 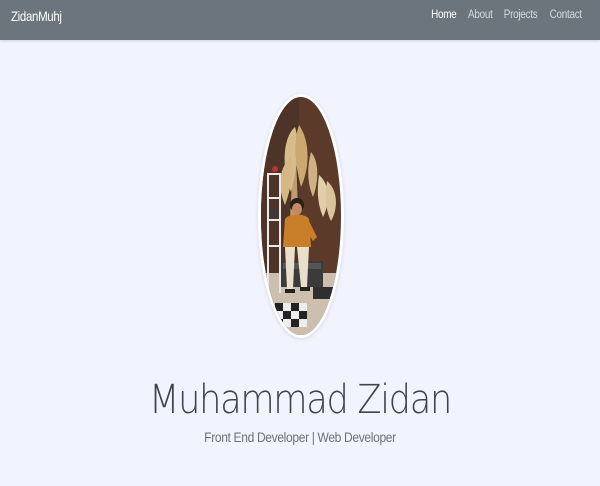 I want to click on profile-photo-illustration, so click(x=301, y=216).